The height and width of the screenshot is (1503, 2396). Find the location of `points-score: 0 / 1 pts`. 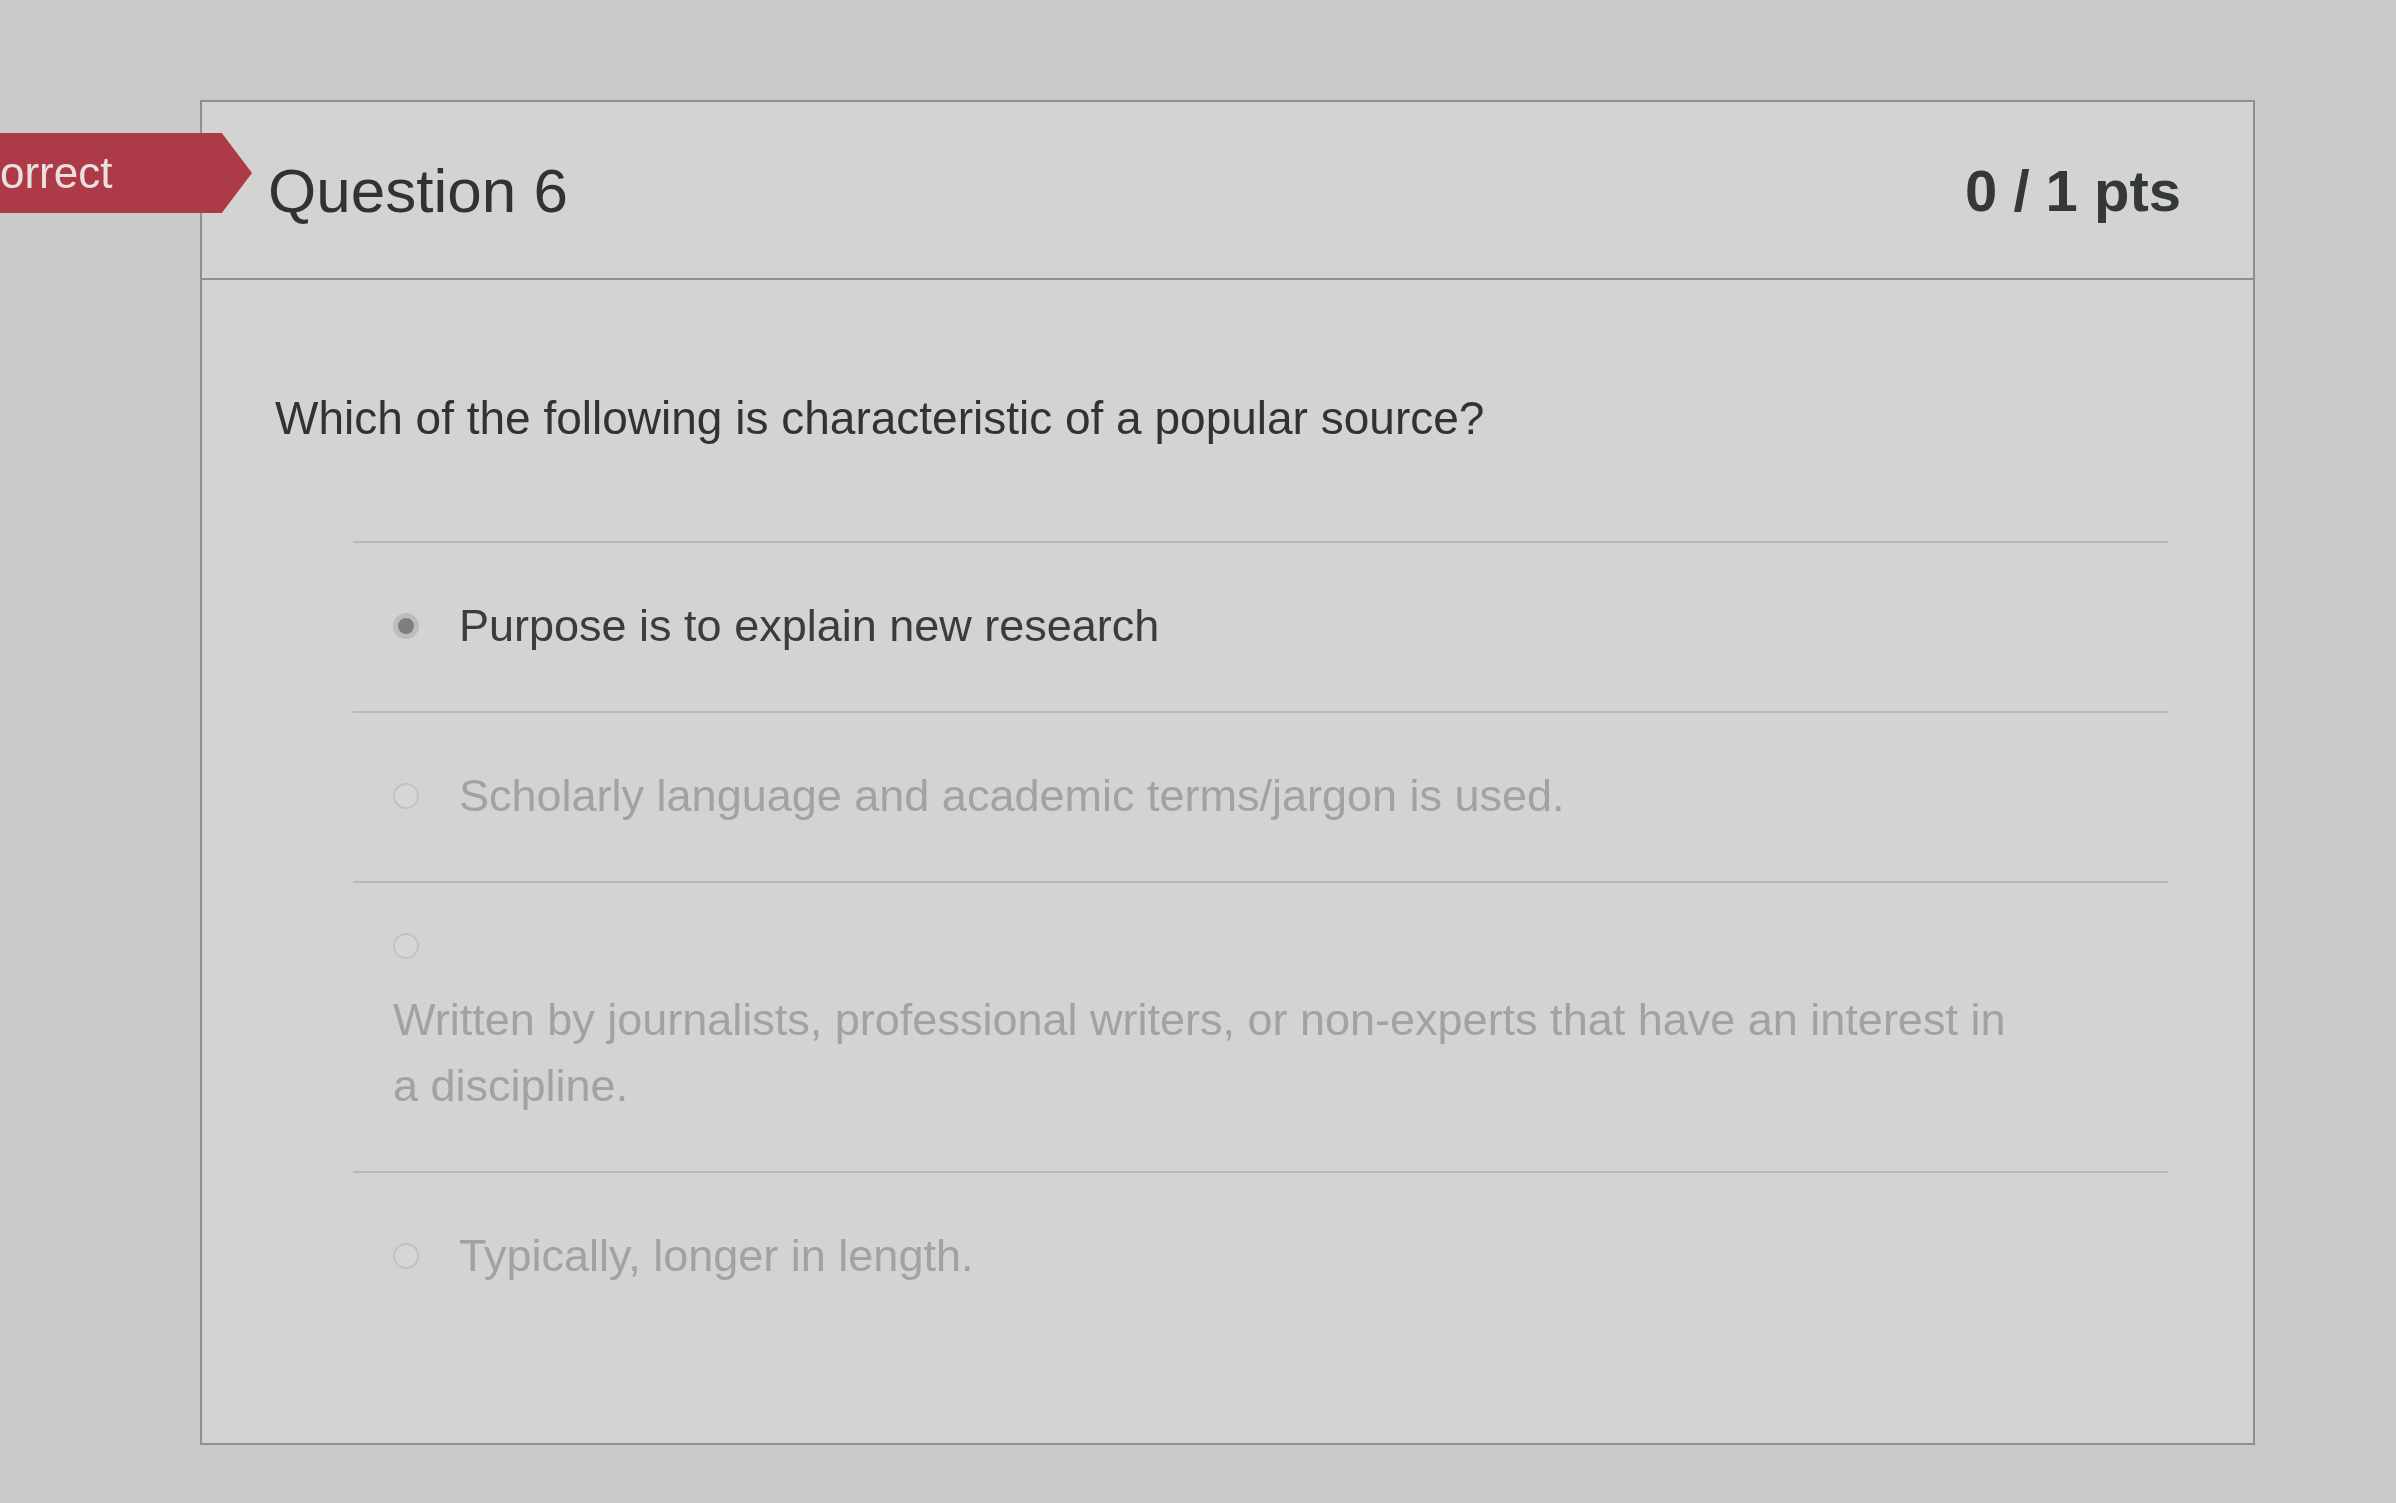

points-score: 0 / 1 pts is located at coordinates (2073, 190).